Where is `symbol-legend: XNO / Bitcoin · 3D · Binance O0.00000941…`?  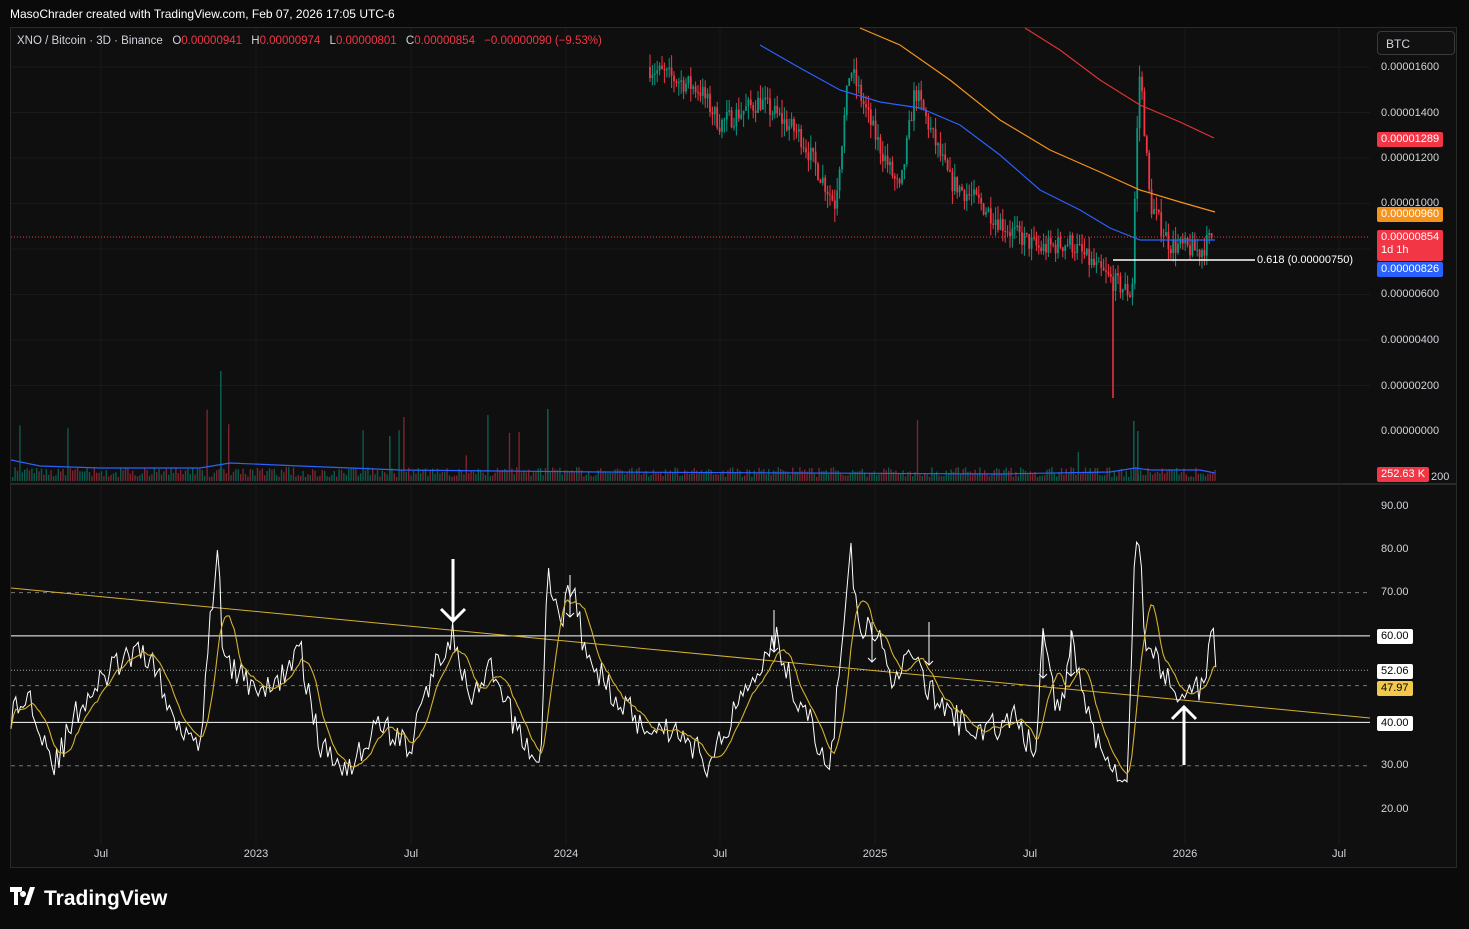 symbol-legend: XNO / Bitcoin · 3D · Binance O0.00000941… is located at coordinates (312, 41).